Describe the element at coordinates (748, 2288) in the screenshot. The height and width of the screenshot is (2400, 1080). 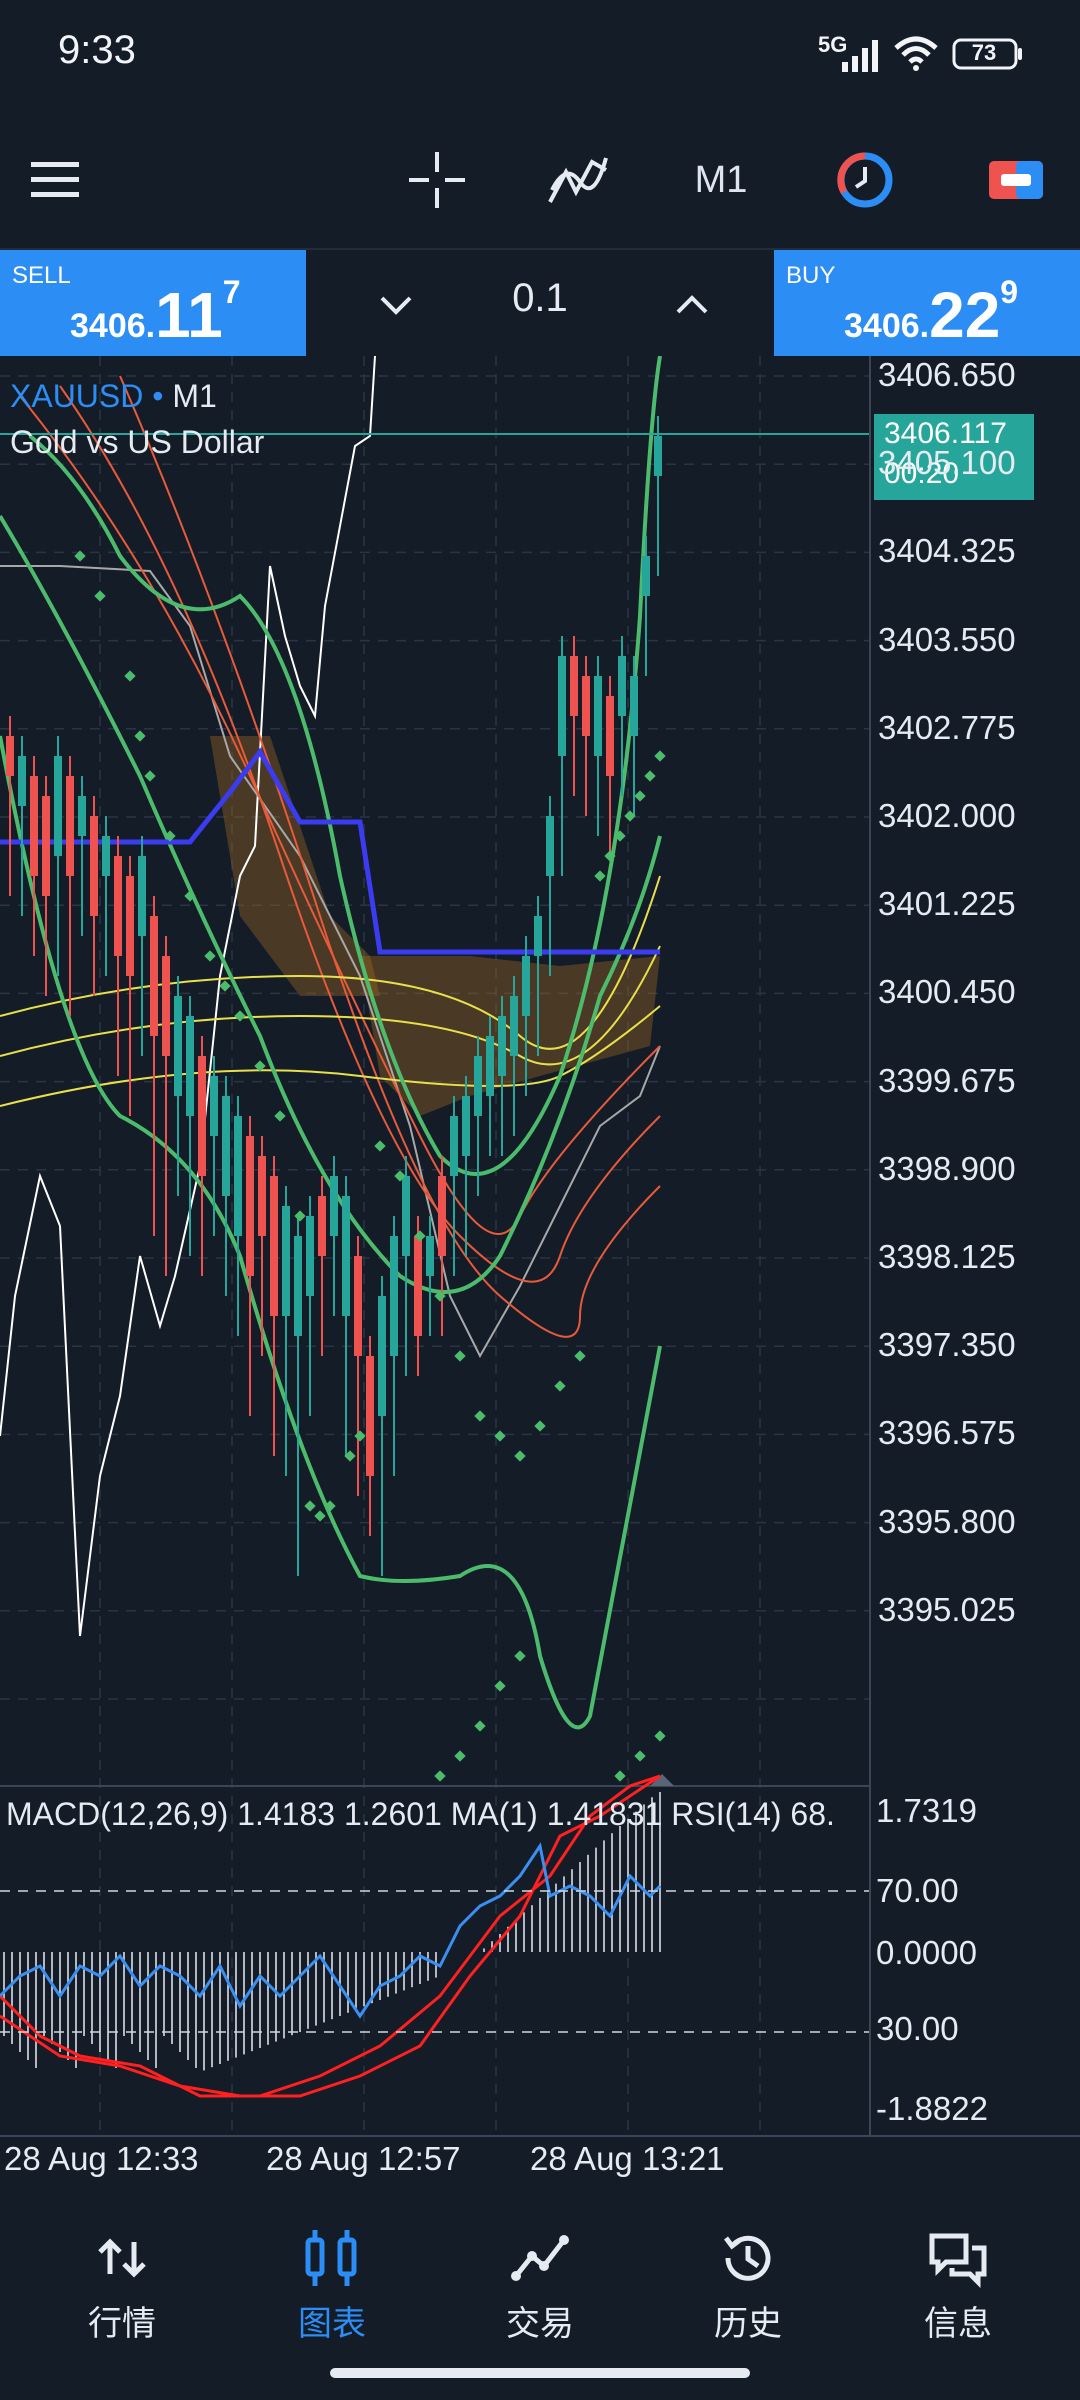
I see `nav-history: 历史` at that location.